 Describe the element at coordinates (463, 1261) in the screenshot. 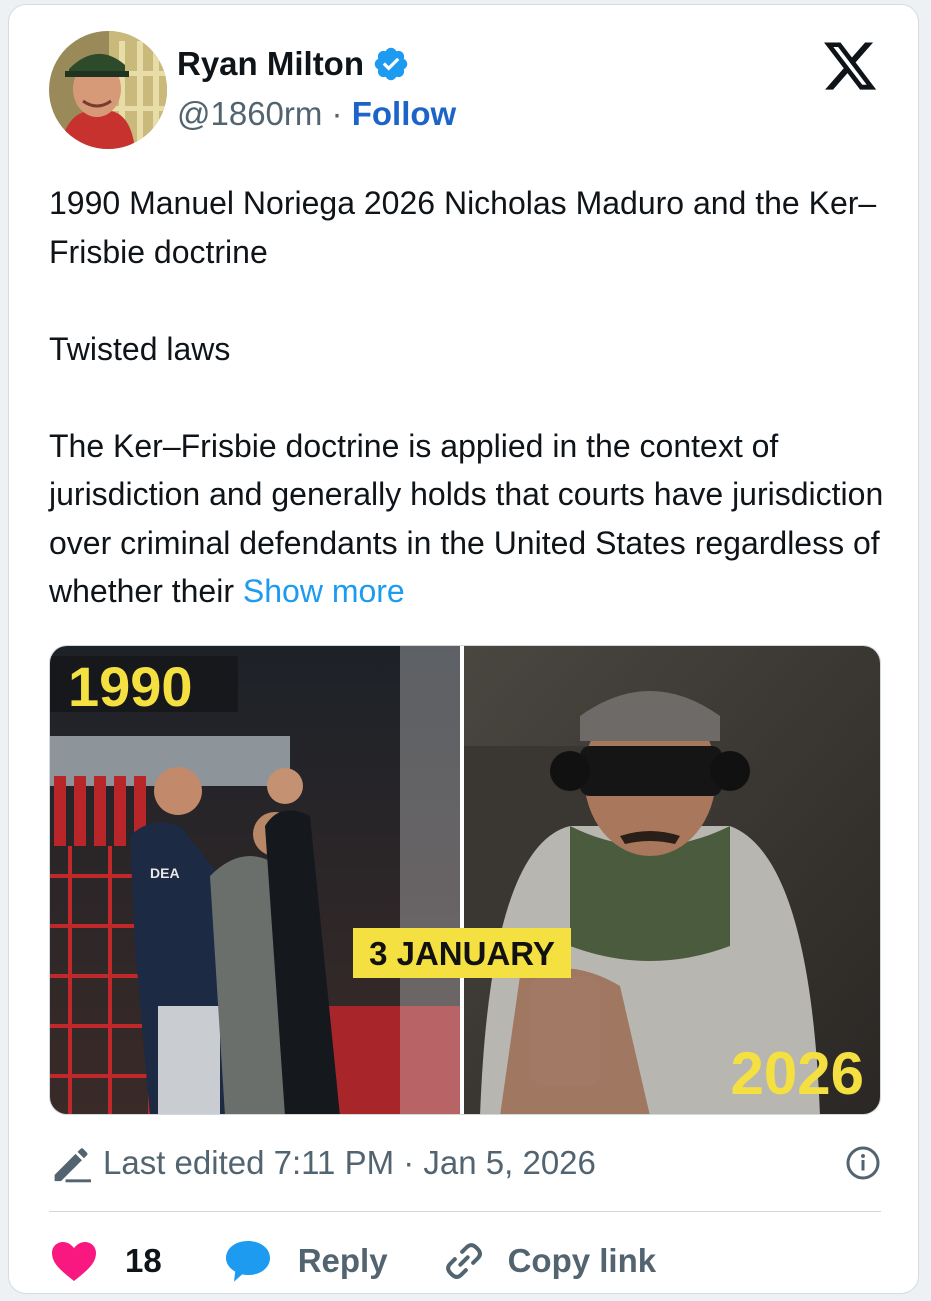

I see `link-icon` at that location.